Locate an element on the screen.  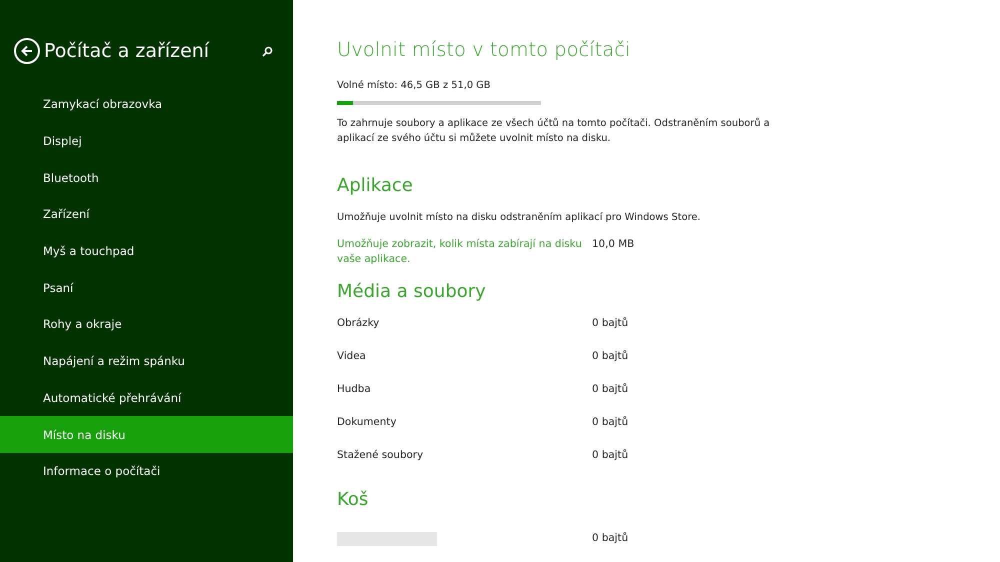
section-heading: Média a soubory is located at coordinates (412, 291).